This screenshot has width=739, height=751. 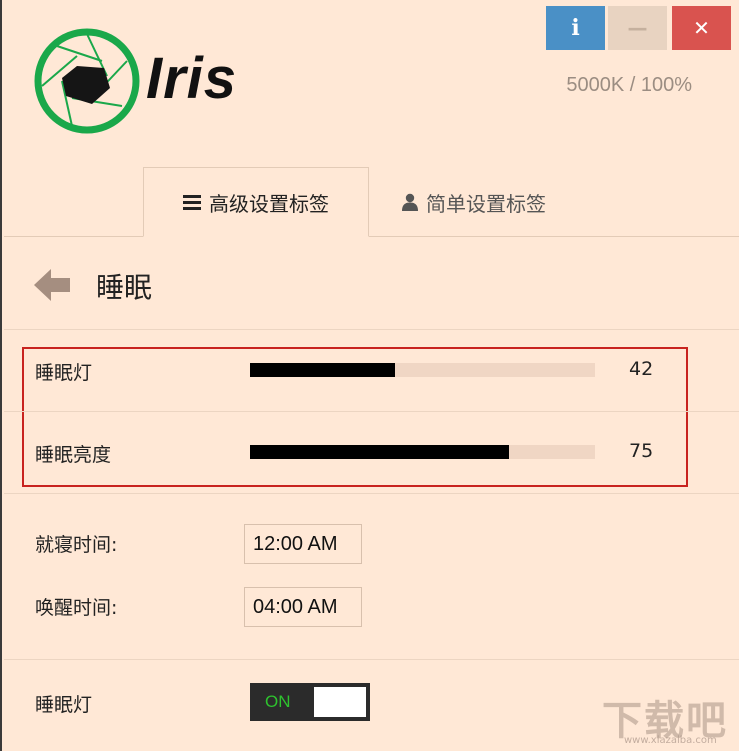 I want to click on close-icon: ✕, so click(x=701, y=28).